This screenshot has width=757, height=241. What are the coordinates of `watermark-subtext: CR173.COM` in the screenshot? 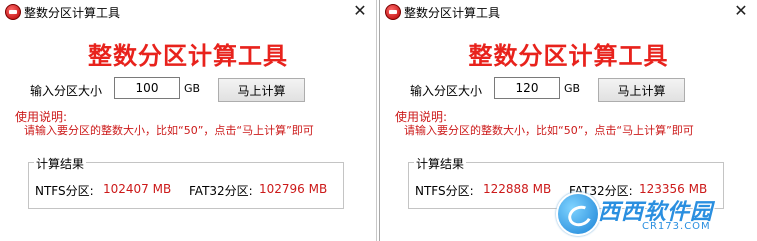 It's located at (676, 226).